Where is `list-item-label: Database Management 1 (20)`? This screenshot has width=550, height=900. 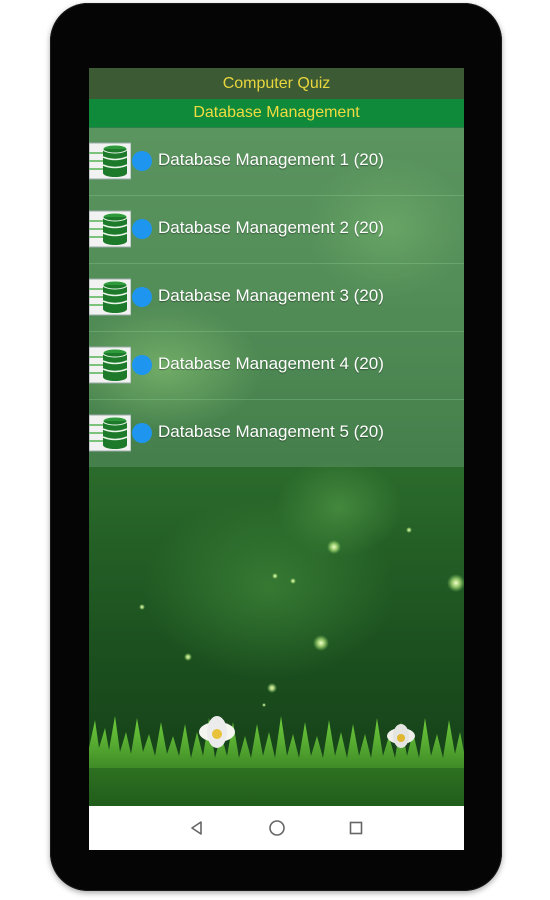 list-item-label: Database Management 1 (20) is located at coordinates (271, 159).